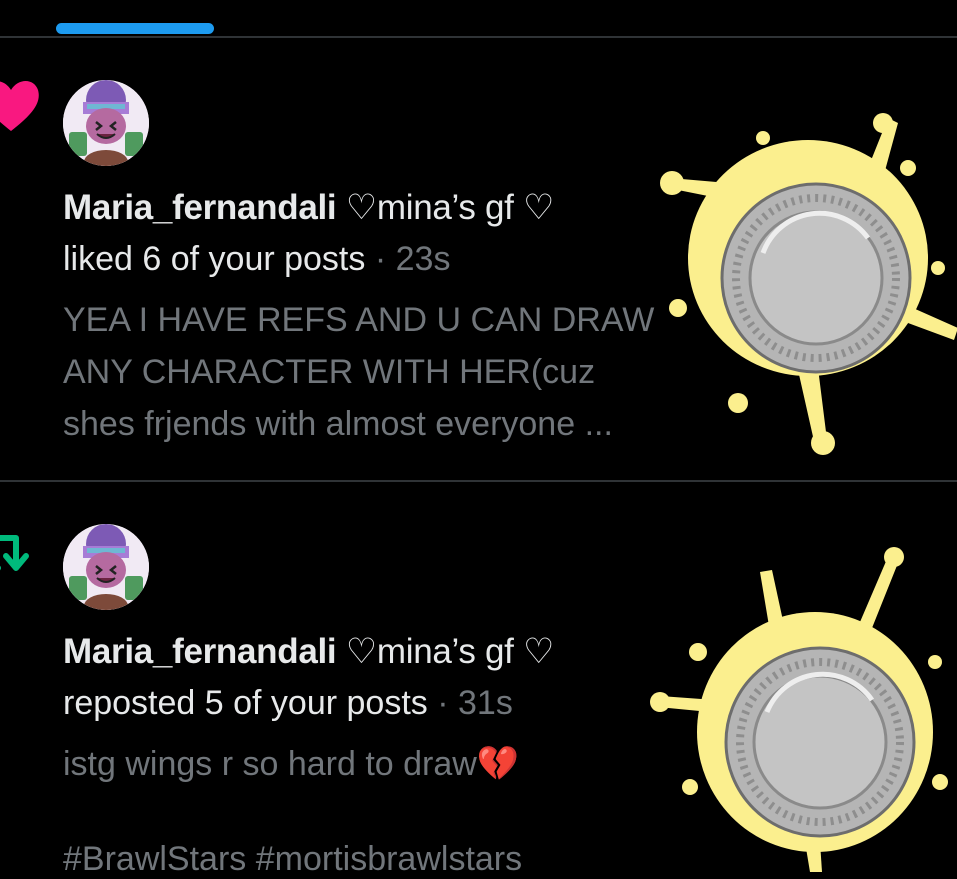 Image resolution: width=957 pixels, height=879 pixels. Describe the element at coordinates (291, 764) in the screenshot. I see `post-line: istg wings r so hard to draw💔` at that location.